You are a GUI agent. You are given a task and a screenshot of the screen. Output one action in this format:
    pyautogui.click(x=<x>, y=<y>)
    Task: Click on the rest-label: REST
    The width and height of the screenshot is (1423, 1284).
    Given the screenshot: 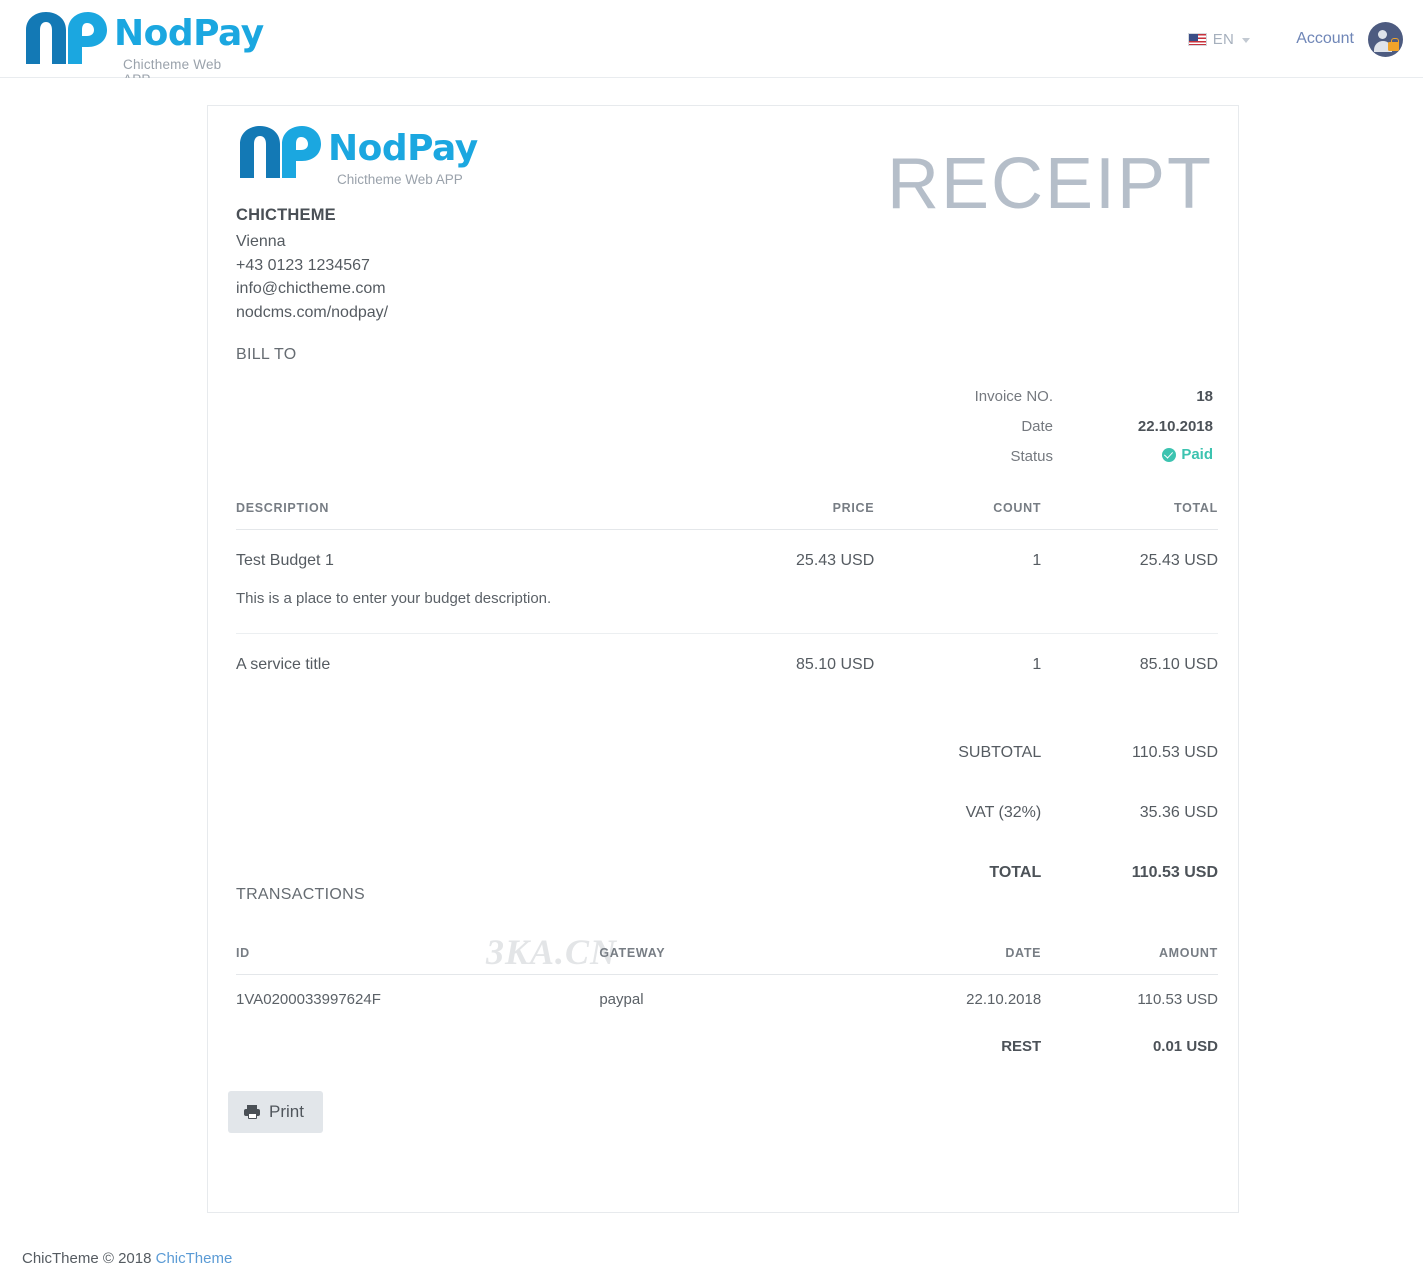 What is the action you would take?
    pyautogui.click(x=1021, y=1046)
    